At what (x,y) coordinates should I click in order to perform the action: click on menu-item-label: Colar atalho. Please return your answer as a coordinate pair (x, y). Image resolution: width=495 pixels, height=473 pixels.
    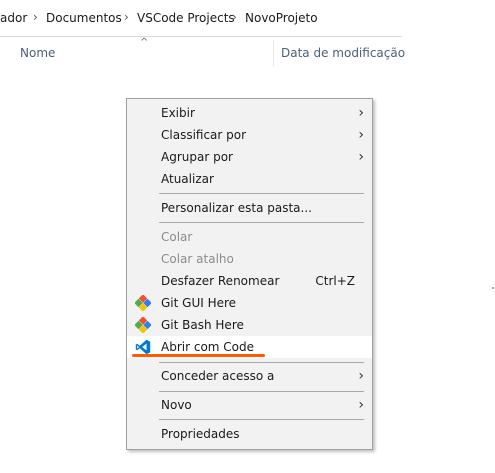
    Looking at the image, I should click on (197, 259).